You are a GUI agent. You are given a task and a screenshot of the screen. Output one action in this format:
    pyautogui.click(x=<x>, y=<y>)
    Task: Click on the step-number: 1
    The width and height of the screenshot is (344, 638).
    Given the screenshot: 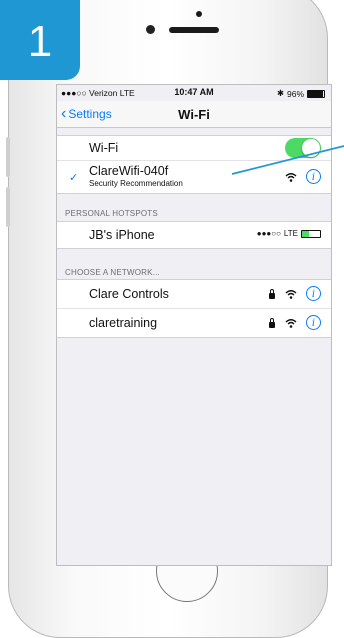 What is the action you would take?
    pyautogui.click(x=40, y=41)
    